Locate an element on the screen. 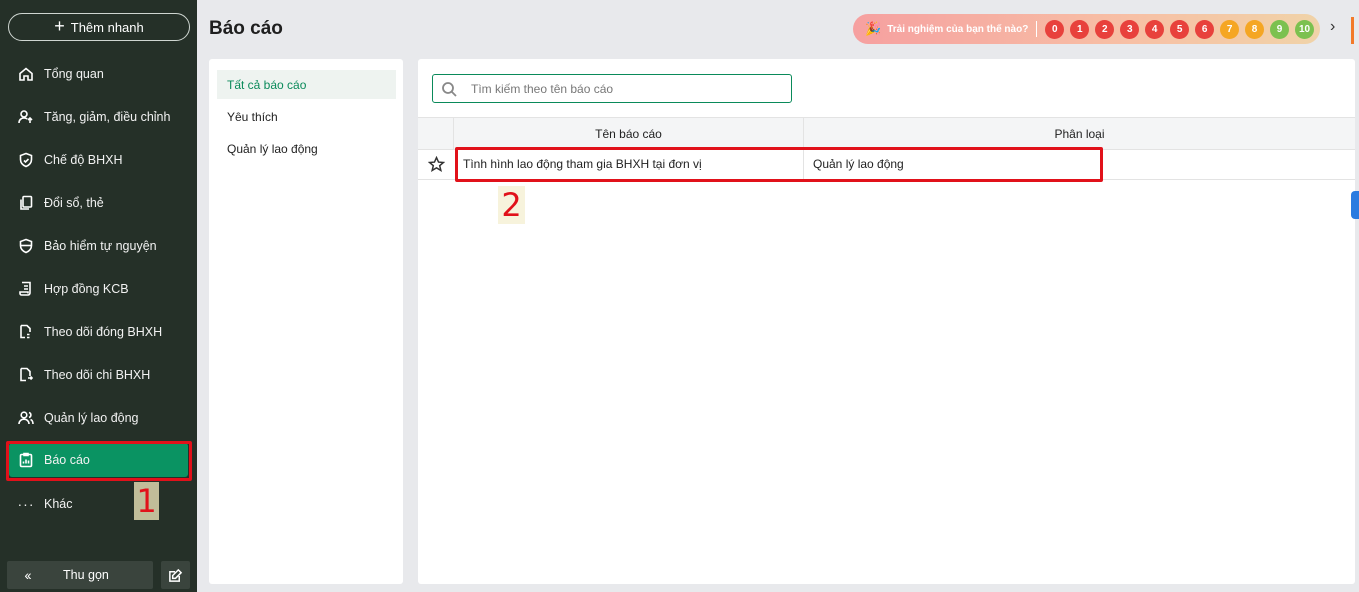 Image resolution: width=1359 pixels, height=592 pixels. highlight-box-reports is located at coordinates (99, 461).